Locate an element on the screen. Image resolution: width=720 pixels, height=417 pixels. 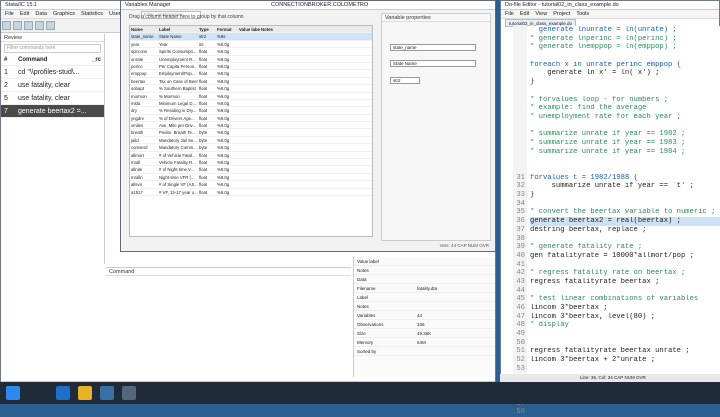
variable-row: comserd Mandatory Comm... byte %9.0g is located at coordinates (251, 148).